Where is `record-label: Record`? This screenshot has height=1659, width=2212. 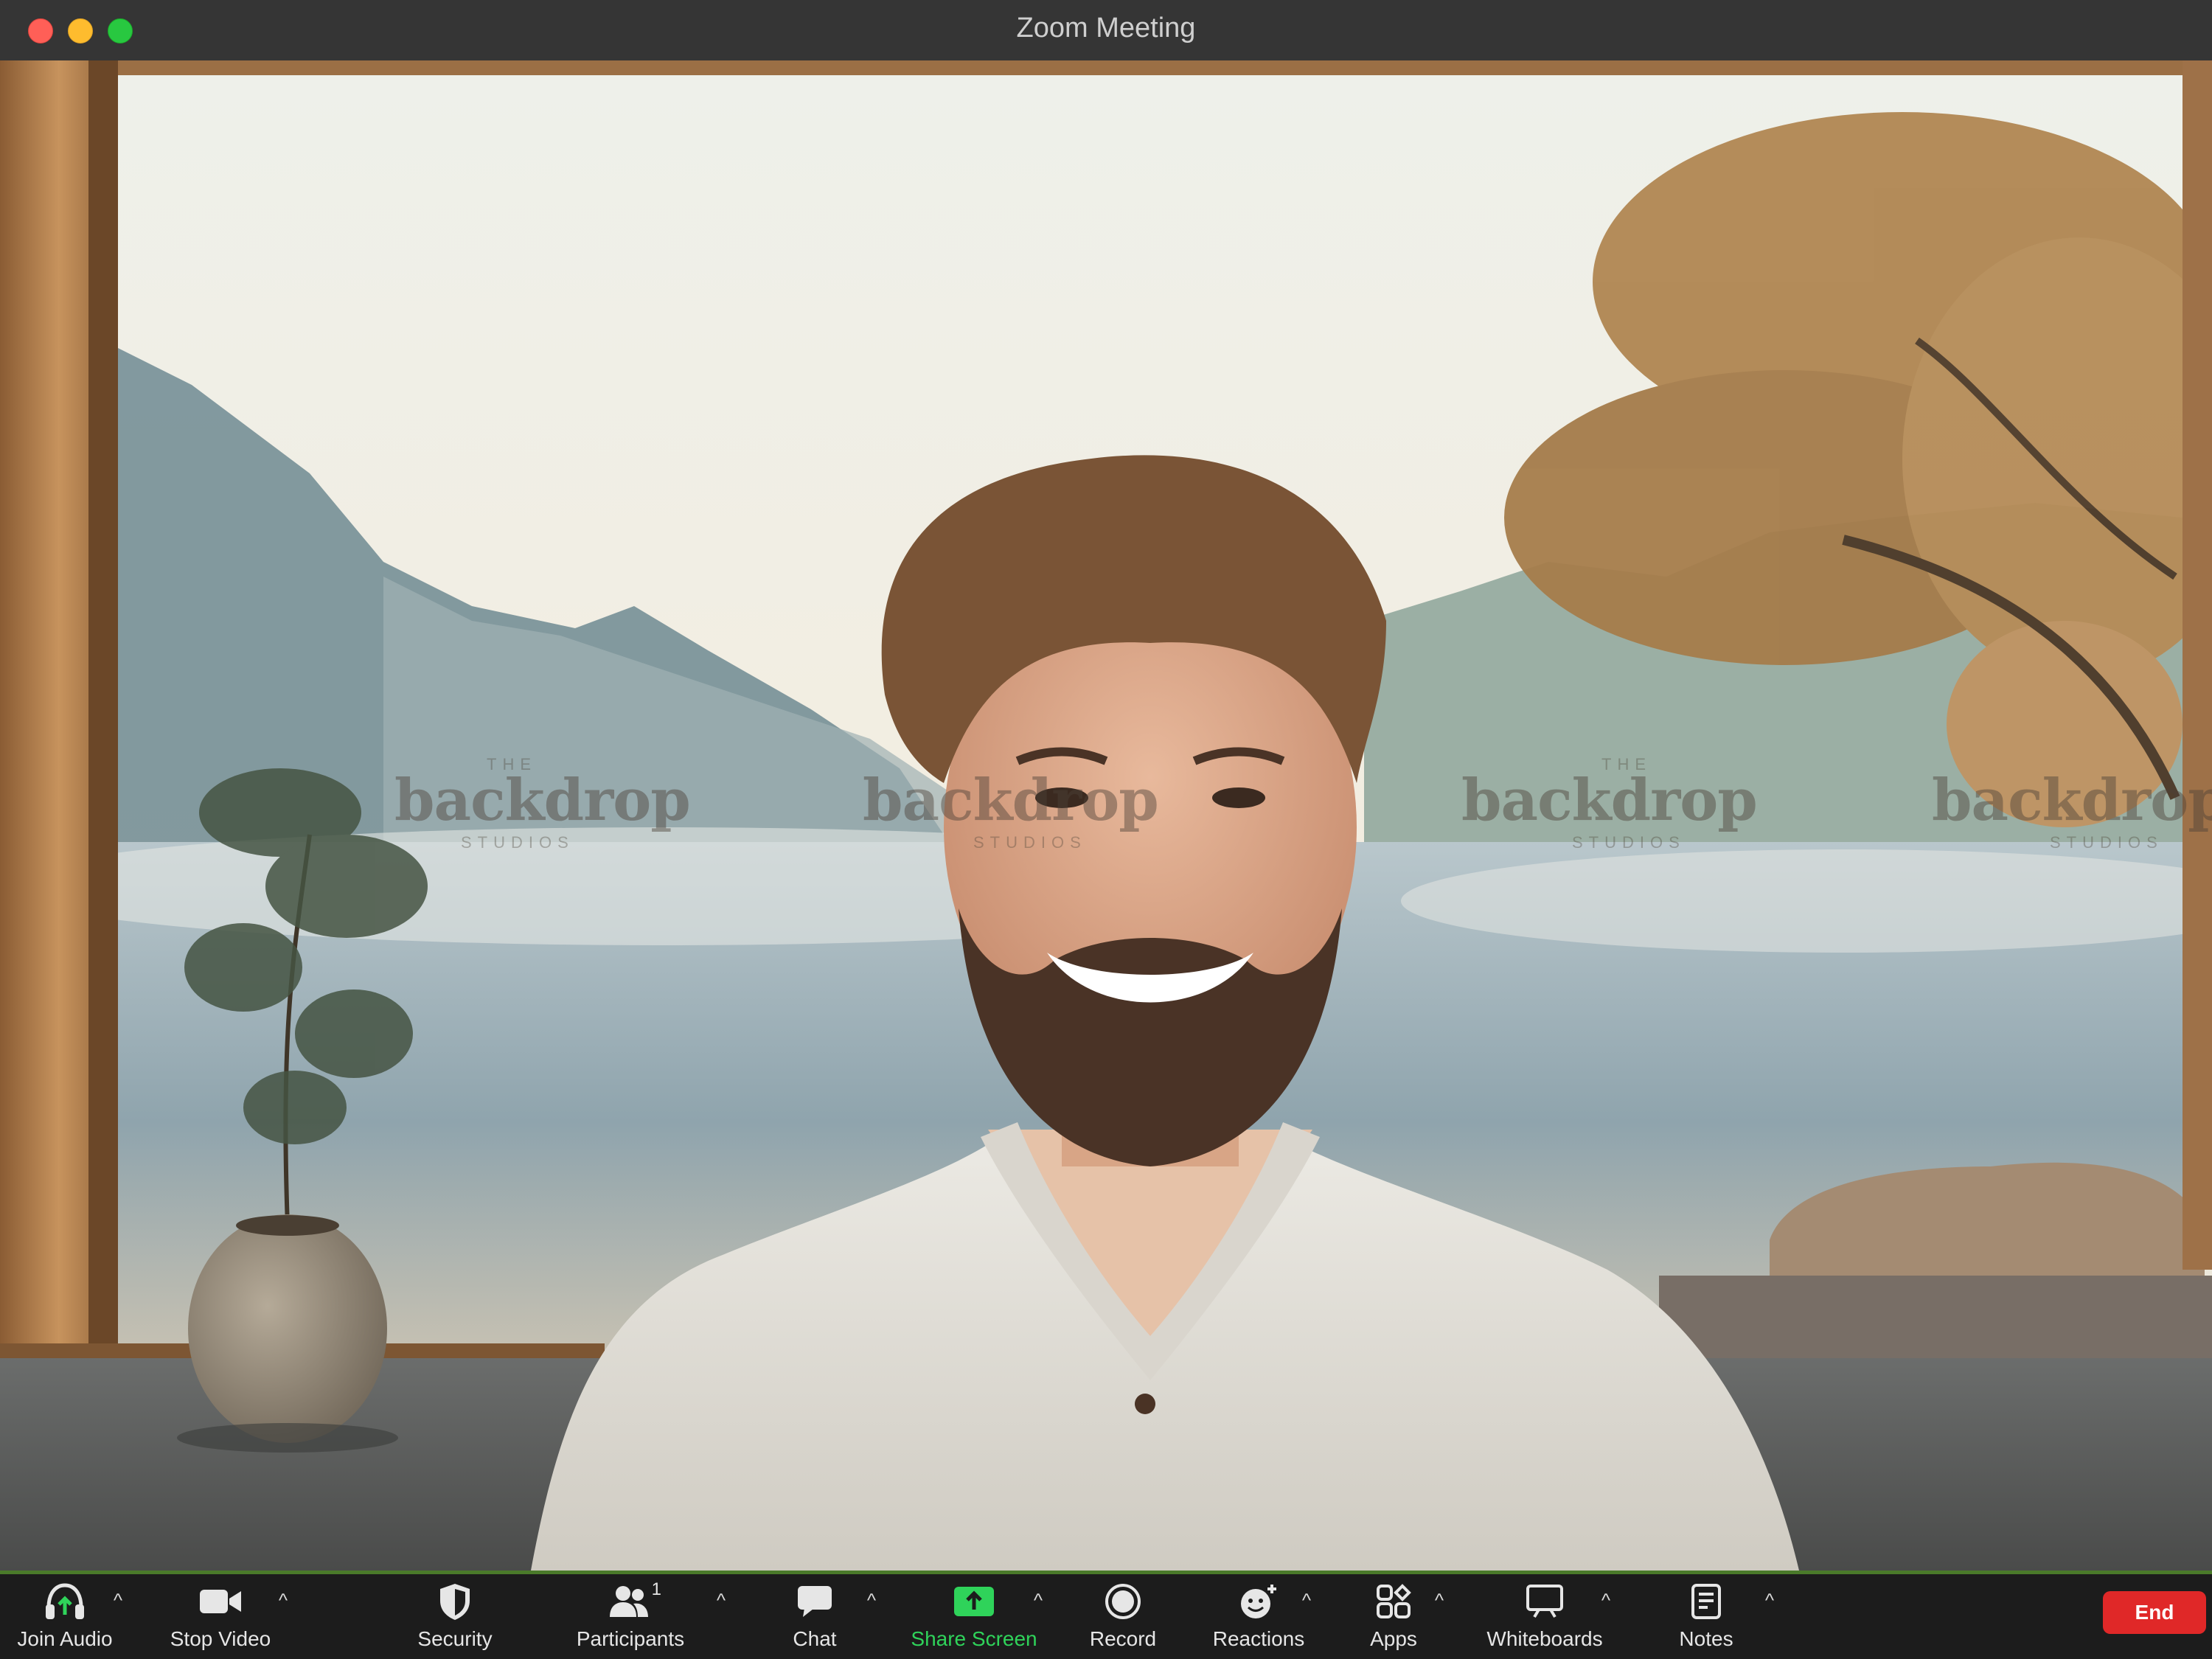
record-label: Record is located at coordinates (1123, 1638).